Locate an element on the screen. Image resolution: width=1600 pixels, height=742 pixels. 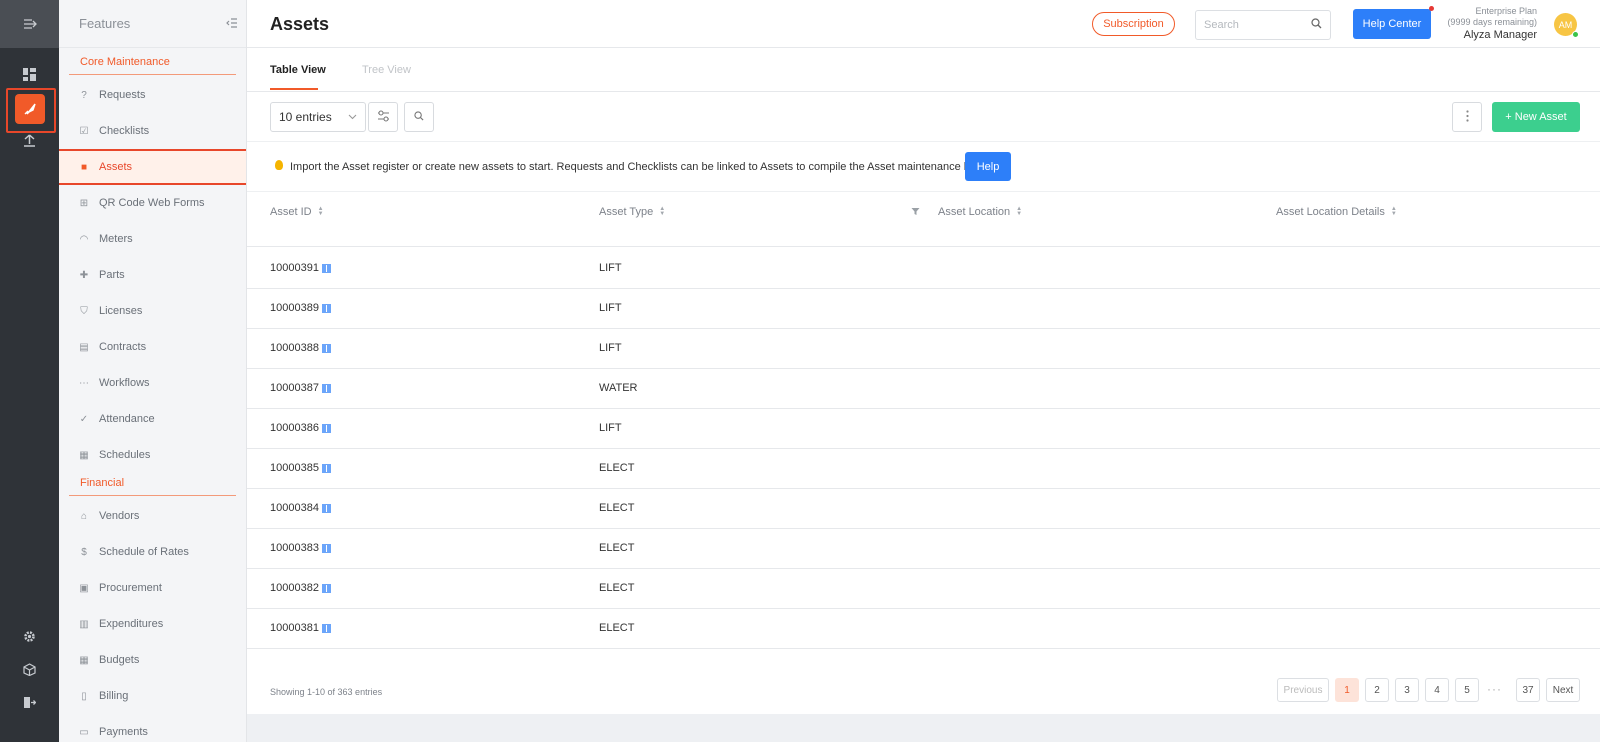
tab-table-view: Table View is located at coordinates (298, 70).